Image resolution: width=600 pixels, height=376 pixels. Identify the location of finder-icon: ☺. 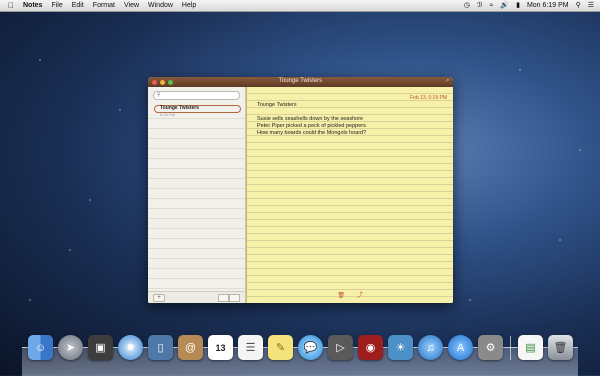
(40, 347).